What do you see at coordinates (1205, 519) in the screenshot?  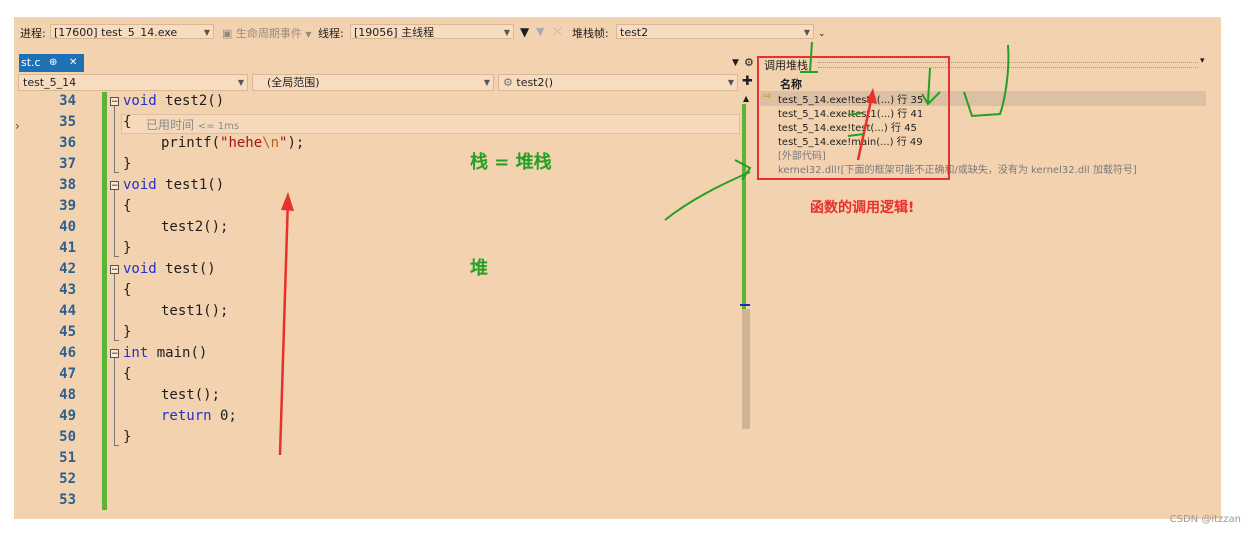 I see `watermark: CSDN @itzzan` at bounding box center [1205, 519].